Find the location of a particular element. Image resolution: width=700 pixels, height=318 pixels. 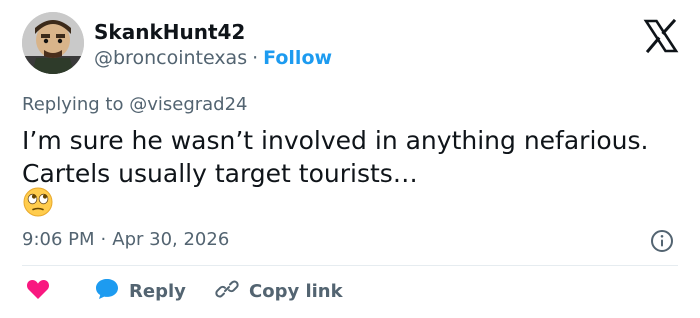

copy-link-label: Copy link is located at coordinates (296, 291).